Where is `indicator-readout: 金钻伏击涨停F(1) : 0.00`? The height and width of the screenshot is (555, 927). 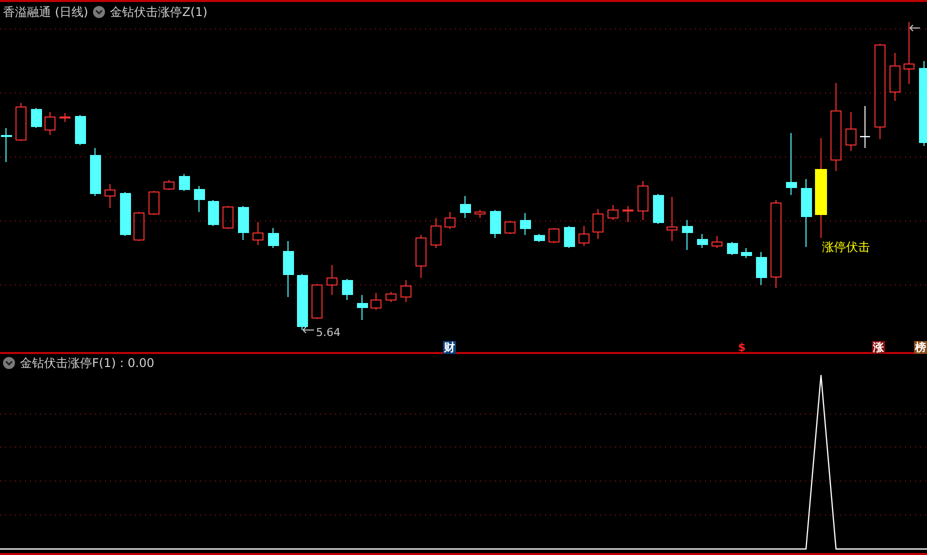
indicator-readout: 金钻伏击涨停F(1) : 0.00 is located at coordinates (87, 363).